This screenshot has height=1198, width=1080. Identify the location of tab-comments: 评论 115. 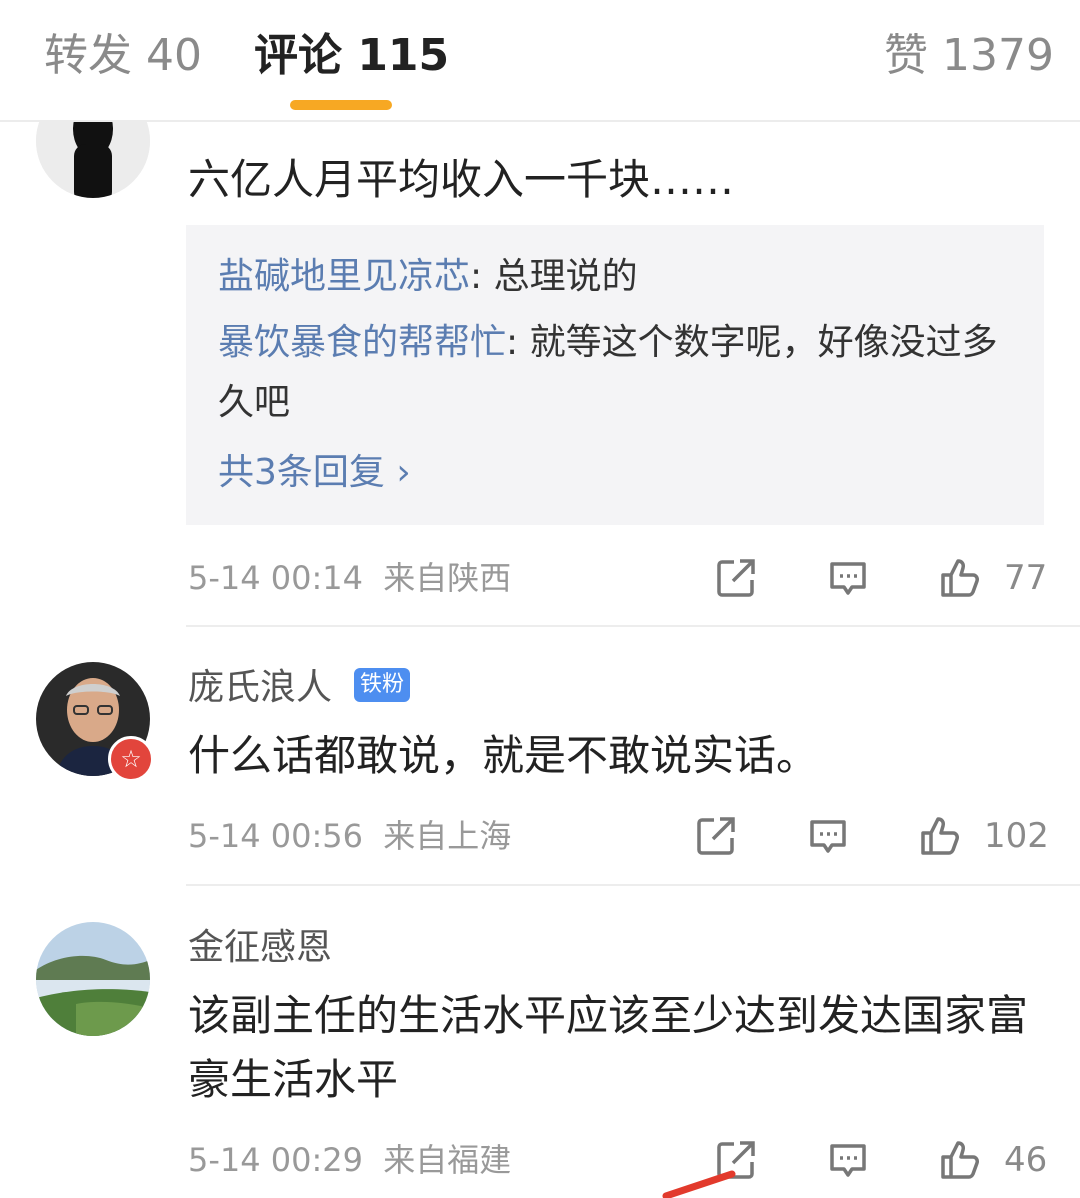
(351, 56).